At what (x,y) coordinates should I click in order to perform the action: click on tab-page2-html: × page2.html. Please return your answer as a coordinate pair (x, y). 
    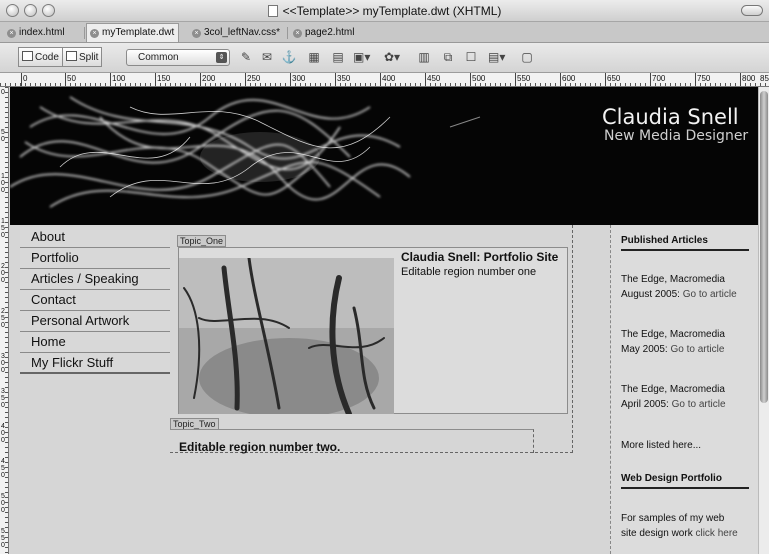
    Looking at the image, I should click on (324, 33).